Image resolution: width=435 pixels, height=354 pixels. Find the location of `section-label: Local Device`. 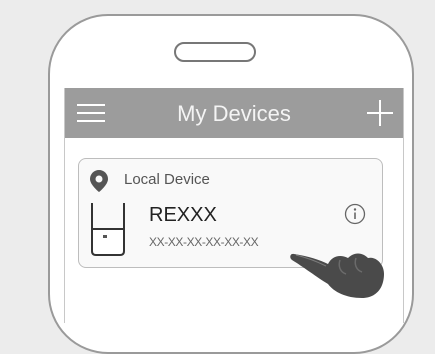

section-label: Local Device is located at coordinates (167, 179).